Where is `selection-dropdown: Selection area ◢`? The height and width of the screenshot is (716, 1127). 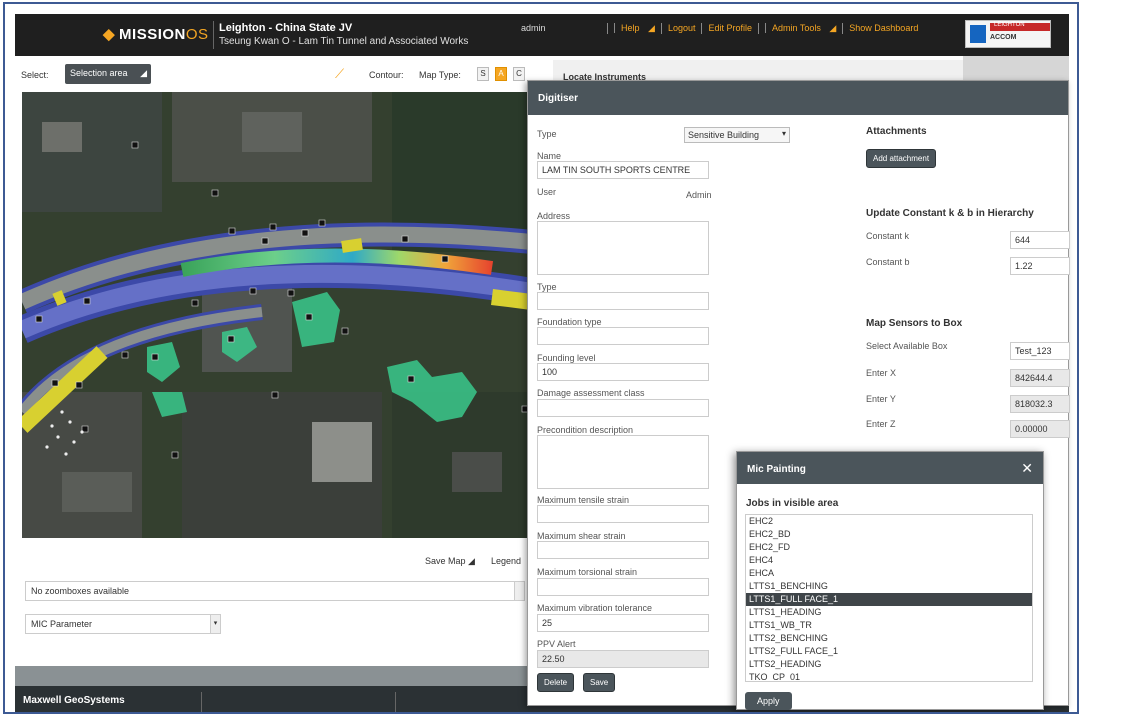
selection-dropdown: Selection area ◢ is located at coordinates (108, 74).